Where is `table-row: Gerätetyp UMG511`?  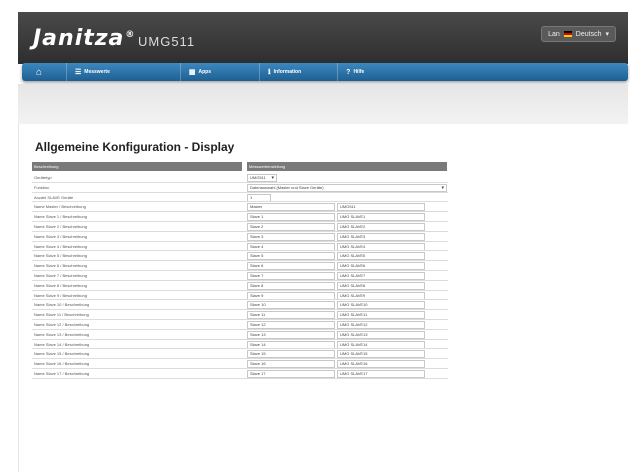
table-row: Gerätetyp UMG511 is located at coordinates (240, 178).